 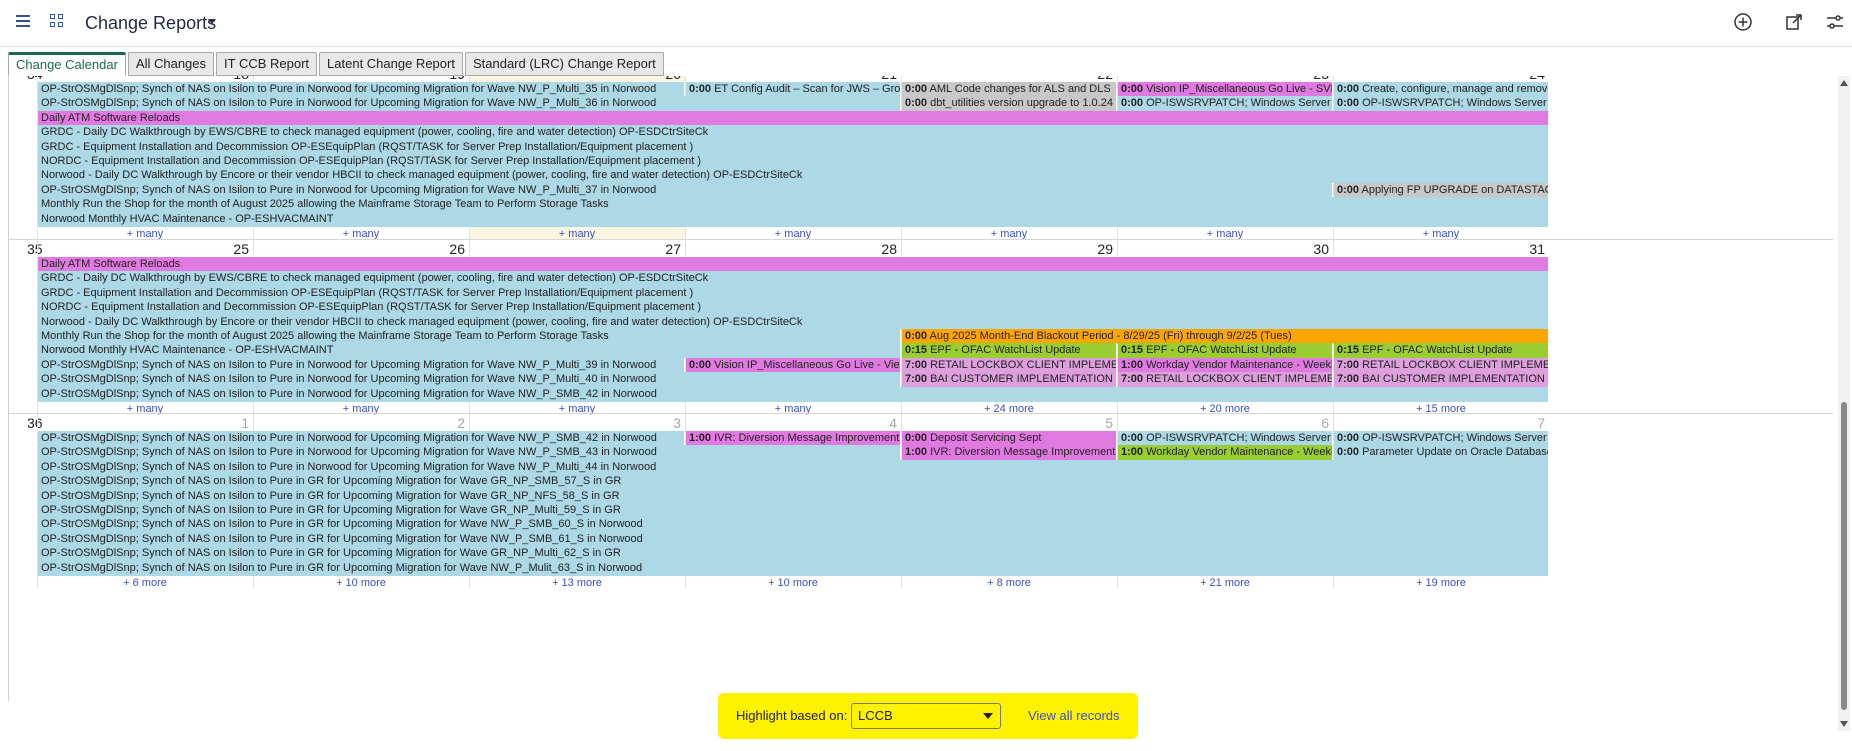 What do you see at coordinates (241, 249) in the screenshot?
I see `day-number: 25` at bounding box center [241, 249].